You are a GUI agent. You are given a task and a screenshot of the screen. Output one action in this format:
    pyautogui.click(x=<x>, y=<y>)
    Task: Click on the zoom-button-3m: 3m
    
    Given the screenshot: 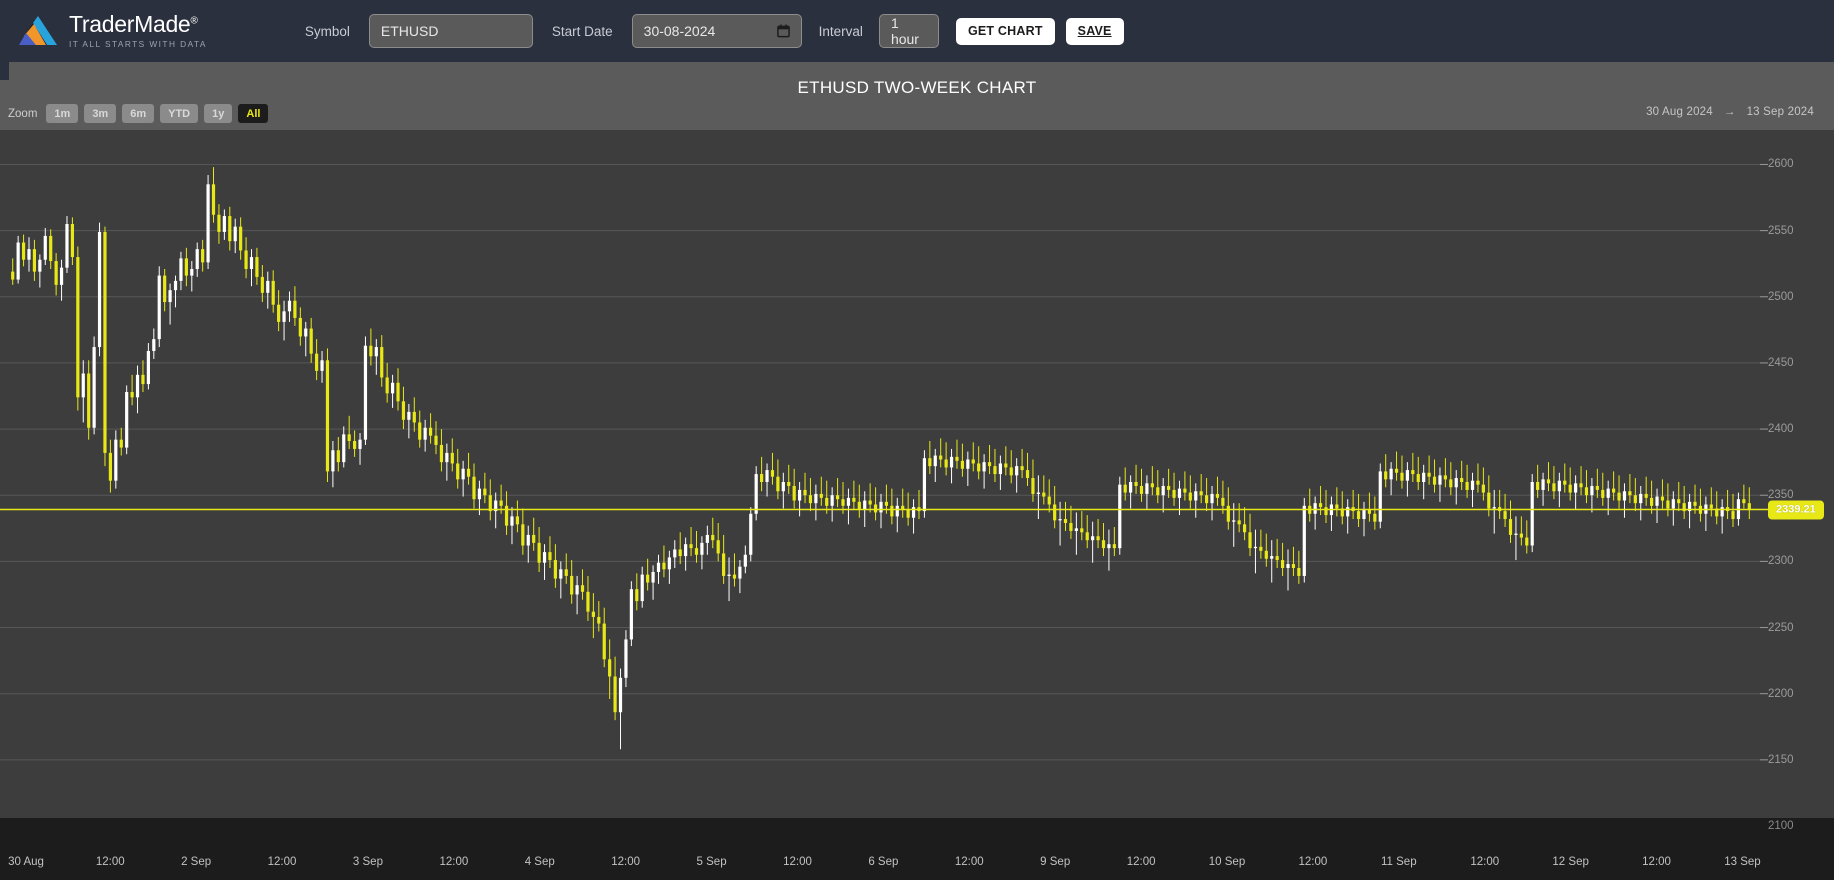 What is the action you would take?
    pyautogui.click(x=100, y=113)
    